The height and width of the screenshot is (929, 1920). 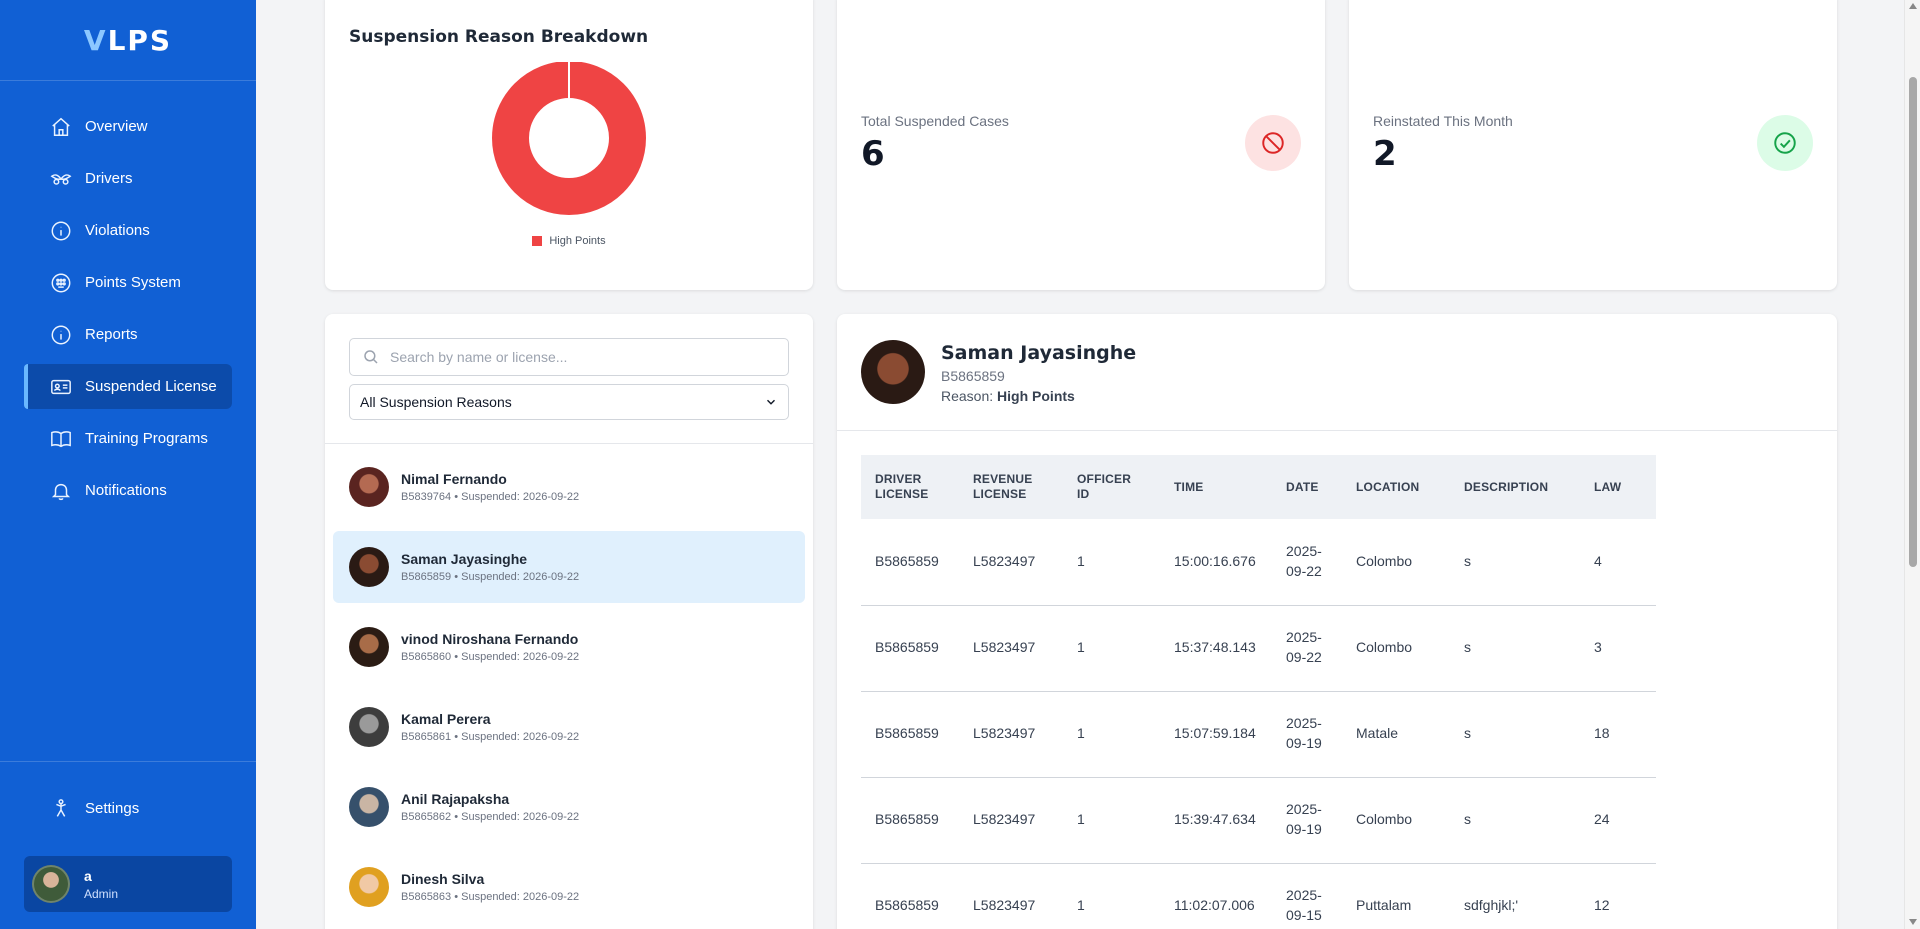 I want to click on reason-value: High Points, so click(x=1036, y=396).